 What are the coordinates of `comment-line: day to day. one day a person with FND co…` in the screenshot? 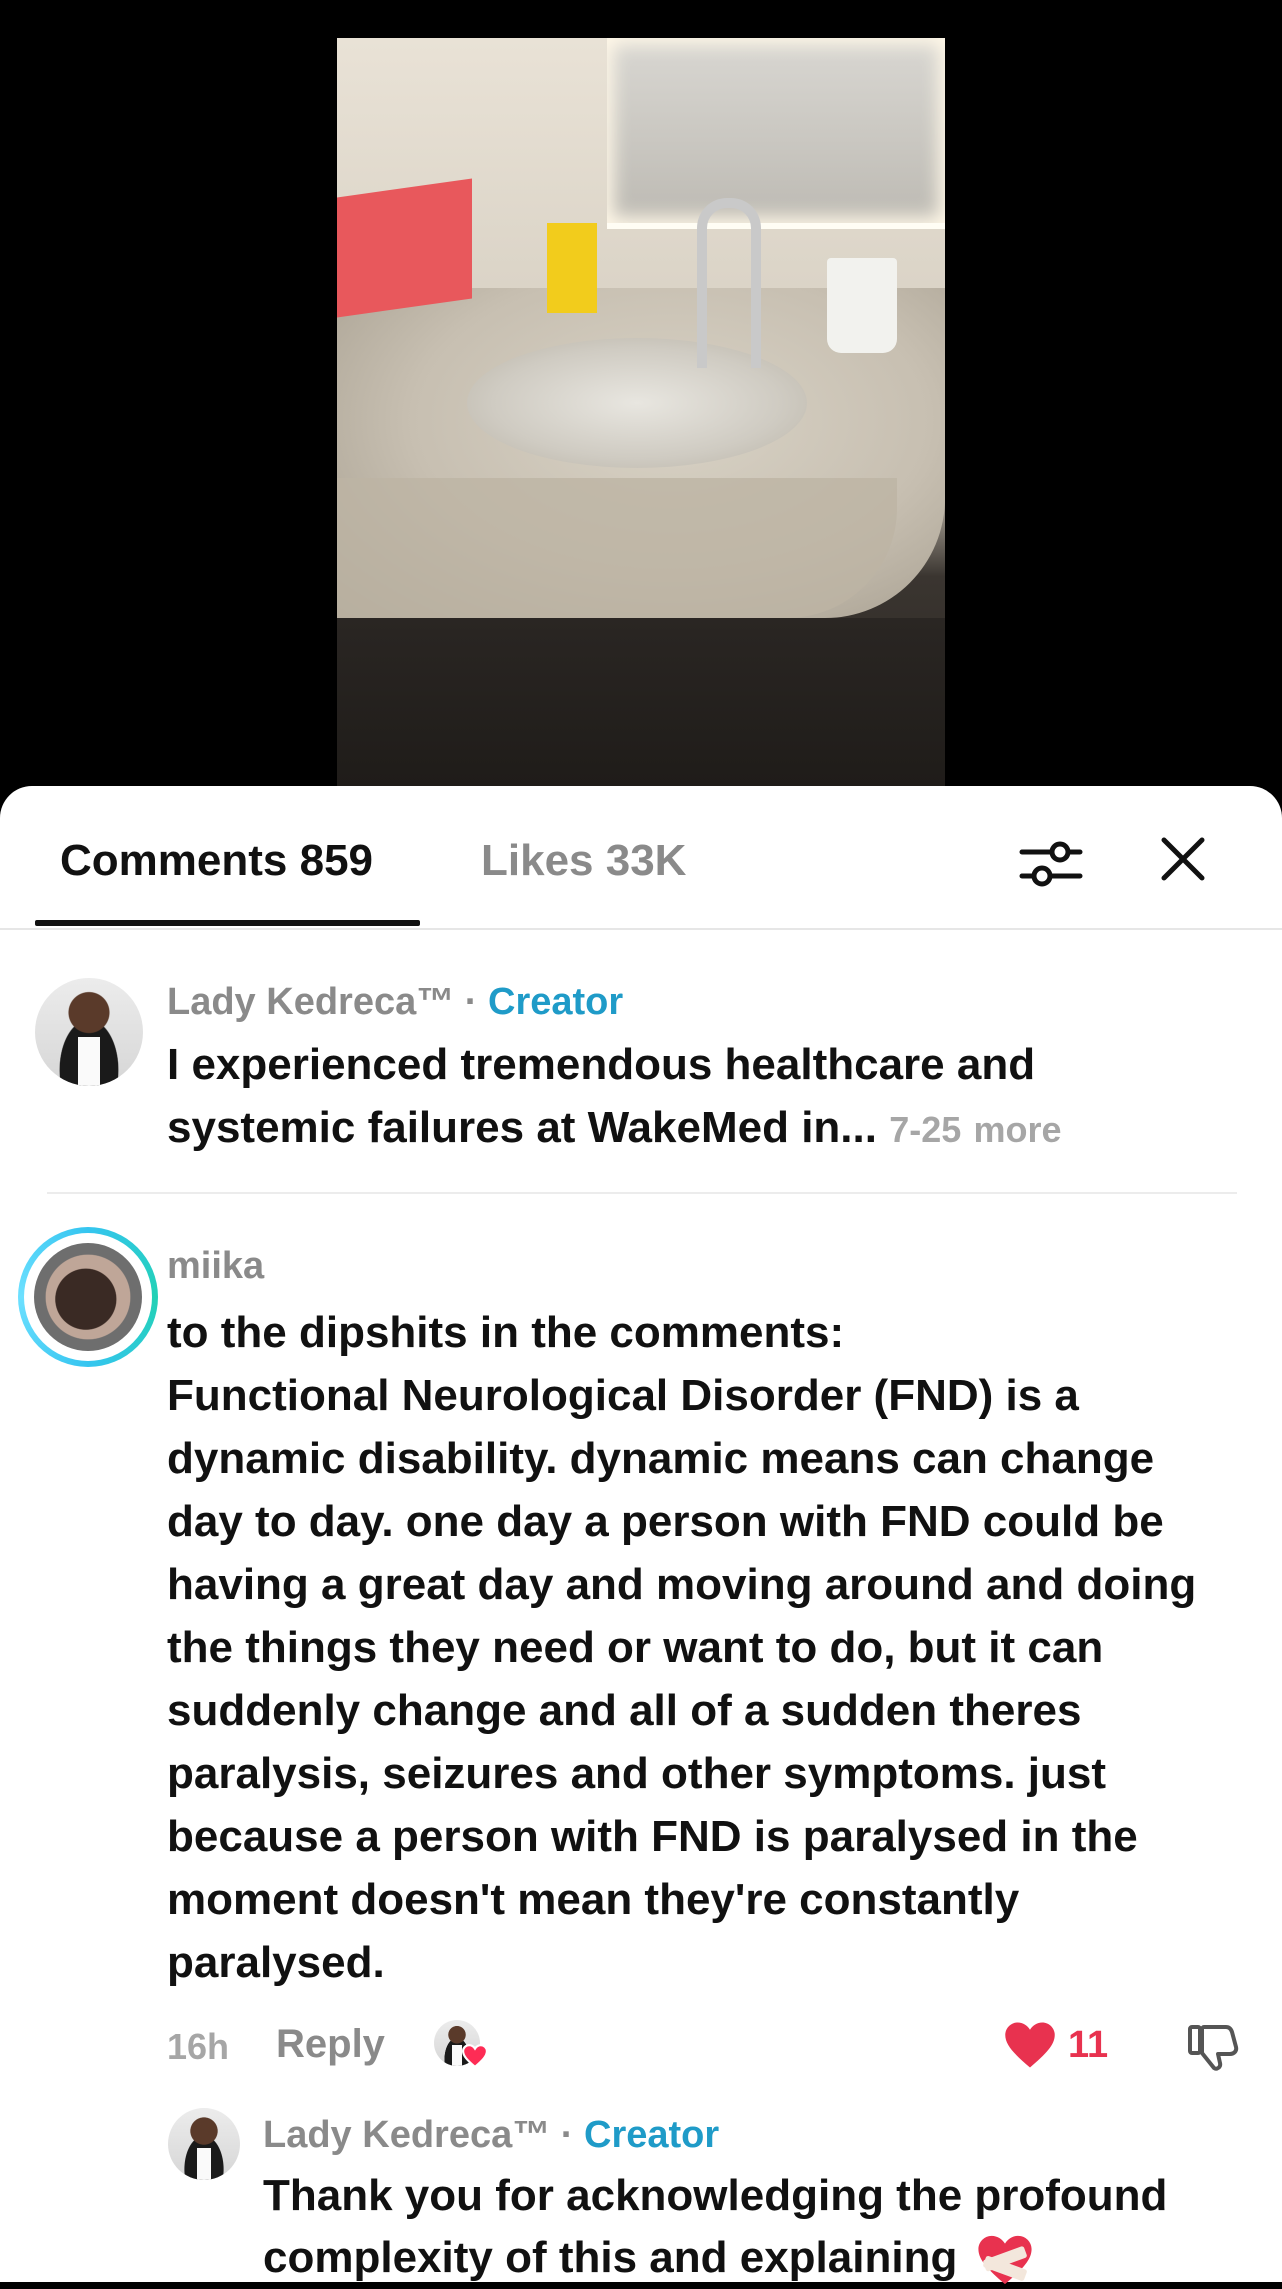 It's located at (665, 1521).